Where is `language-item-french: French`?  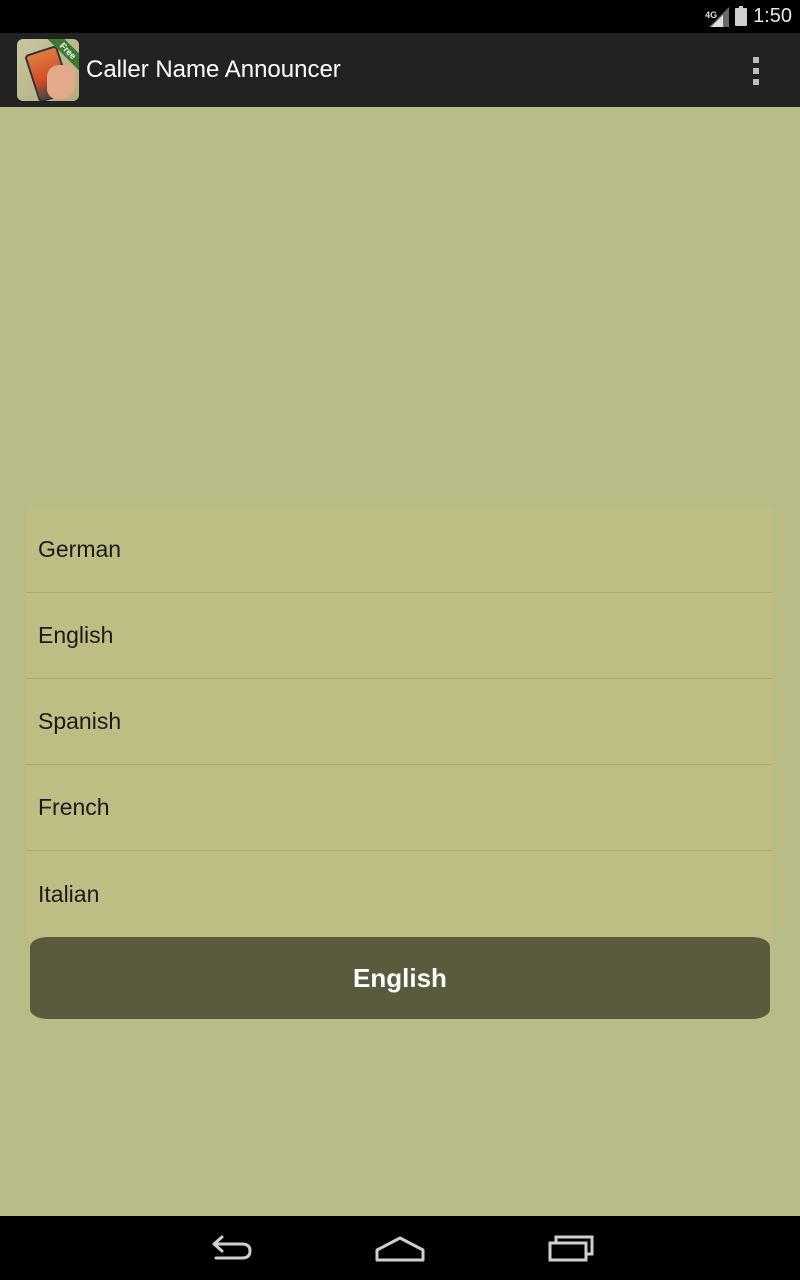 language-item-french: French is located at coordinates (399, 808).